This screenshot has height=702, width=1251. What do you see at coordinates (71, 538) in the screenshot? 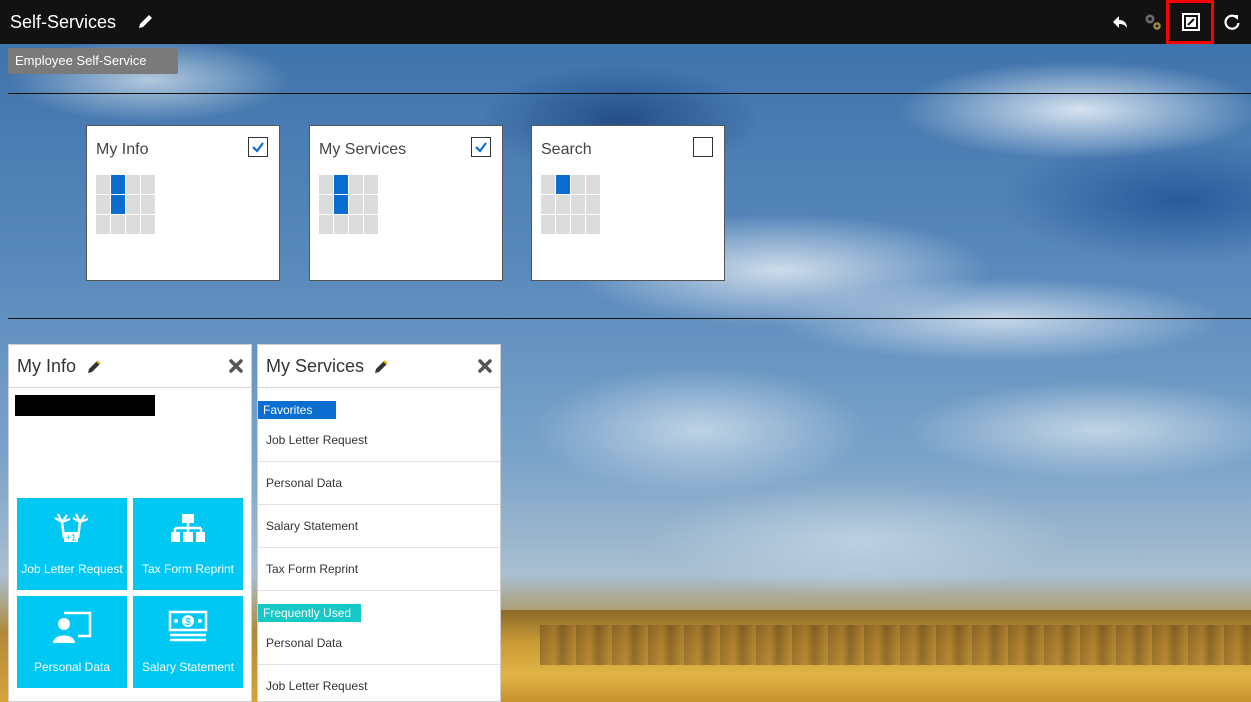
I see `svg-text: +1` at bounding box center [71, 538].